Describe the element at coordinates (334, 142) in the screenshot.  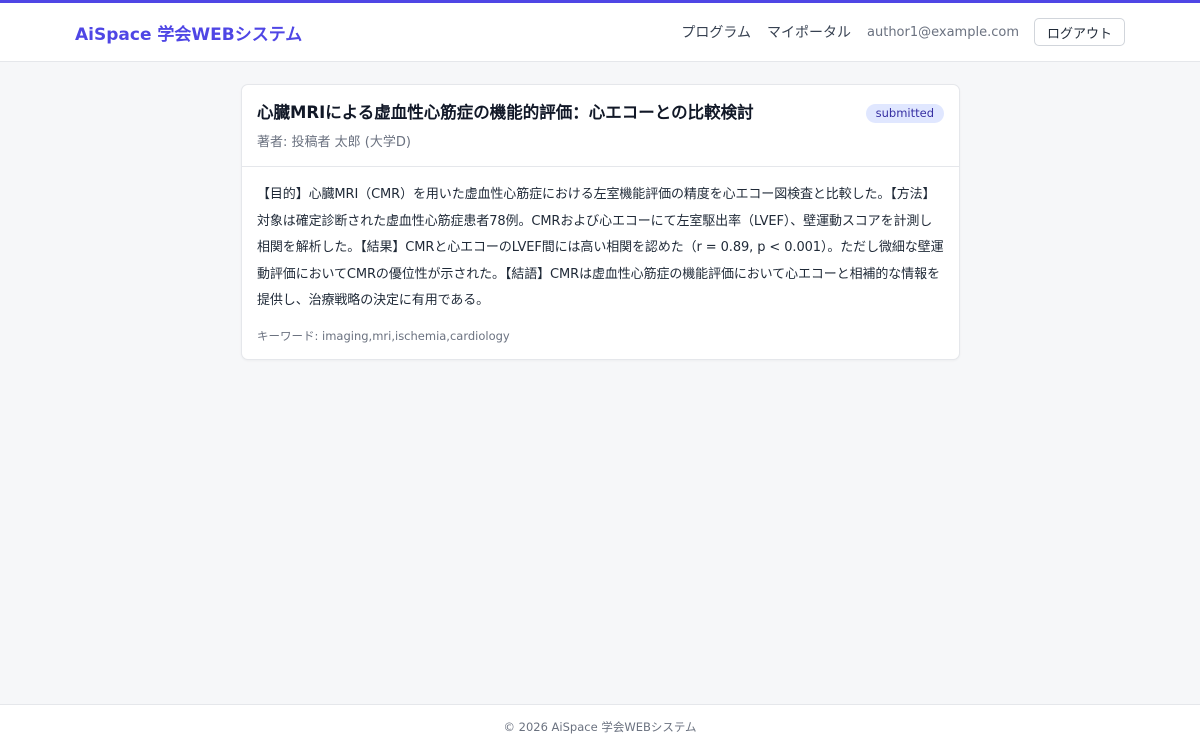
I see `paper-authors: 著者: 投稿者 太郎 (大学D)` at that location.